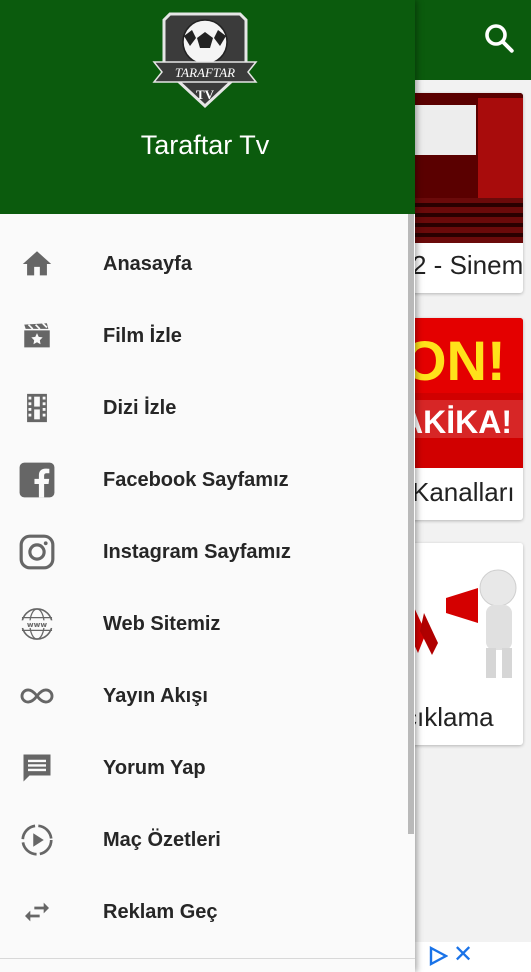 This screenshot has width=531, height=972. Describe the element at coordinates (205, 145) in the screenshot. I see `drawer-title: Taraftar Tv` at that location.